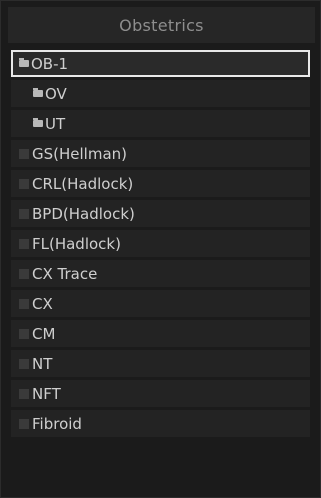 The height and width of the screenshot is (498, 321). What do you see at coordinates (57, 423) in the screenshot?
I see `list-item-label: Fibroid` at bounding box center [57, 423].